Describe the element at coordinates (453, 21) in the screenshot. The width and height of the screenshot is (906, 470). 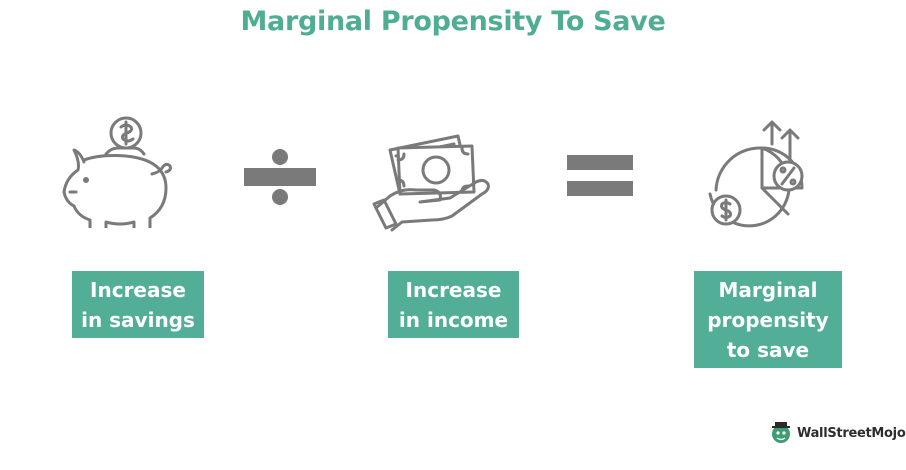
I see `page-title: Marginal Propensity To Save` at that location.